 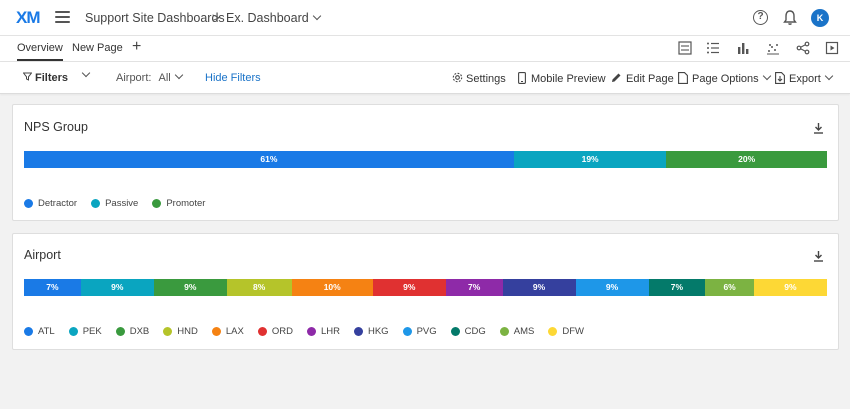 What do you see at coordinates (190, 287) in the screenshot?
I see `bar-segment-dxb: 9%` at bounding box center [190, 287].